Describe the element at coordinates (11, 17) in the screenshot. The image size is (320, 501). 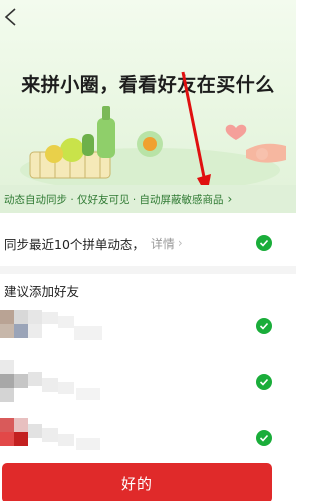
I see `back-icon` at that location.